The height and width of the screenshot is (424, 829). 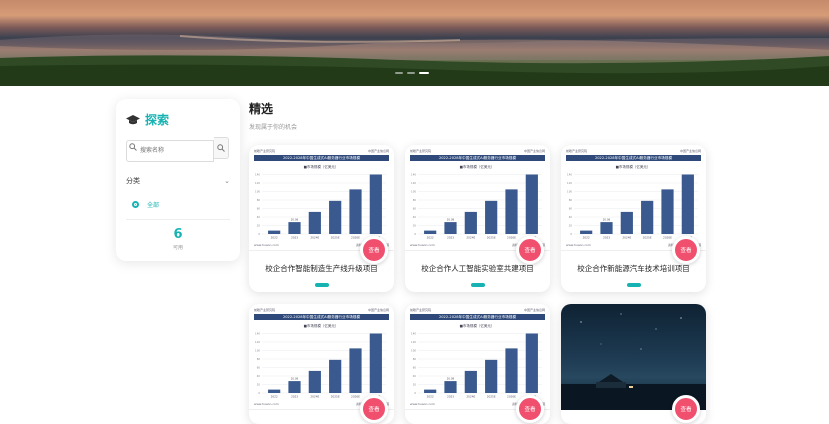 I want to click on card-thumbnail: 查看, so click(x=633, y=363).